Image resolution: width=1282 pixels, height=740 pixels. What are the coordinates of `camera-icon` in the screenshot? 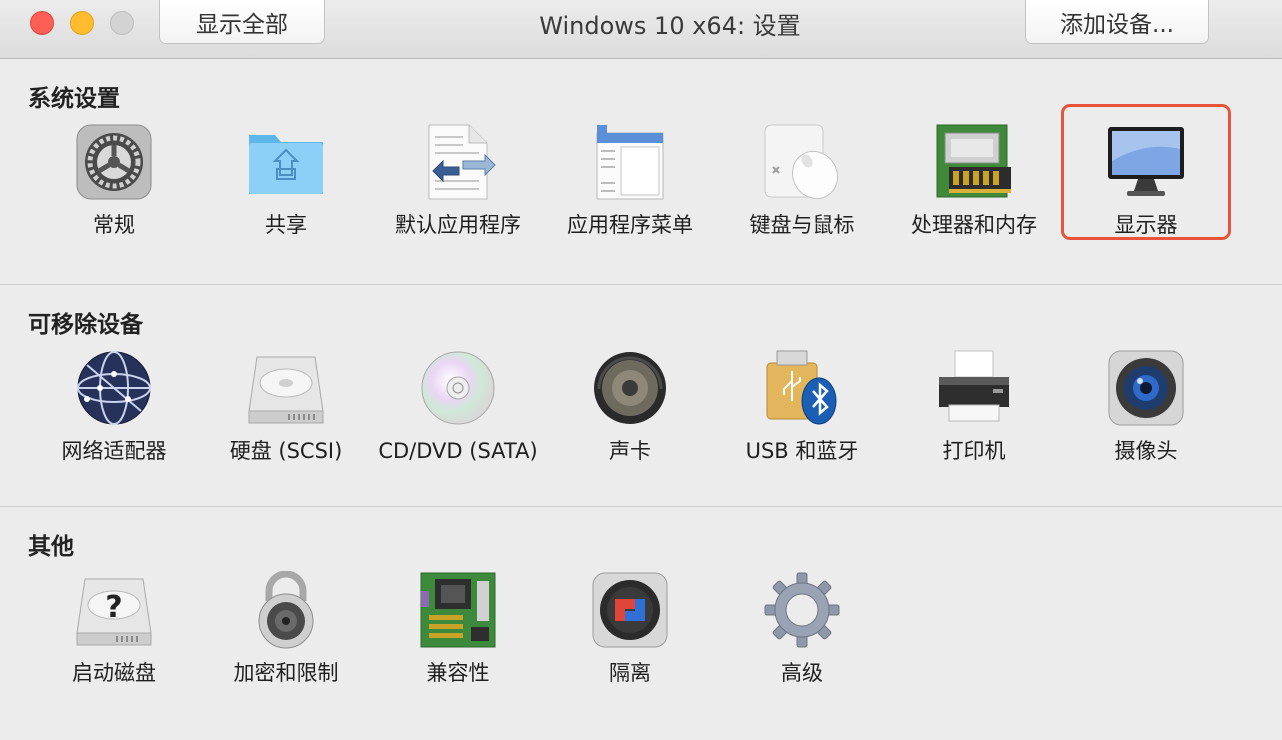 It's located at (1146, 388).